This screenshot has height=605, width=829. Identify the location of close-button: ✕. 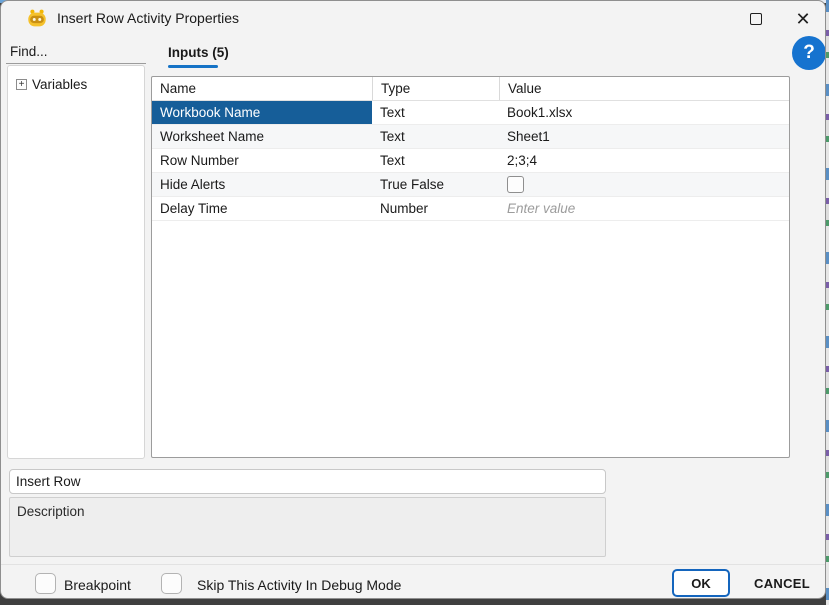
(803, 19).